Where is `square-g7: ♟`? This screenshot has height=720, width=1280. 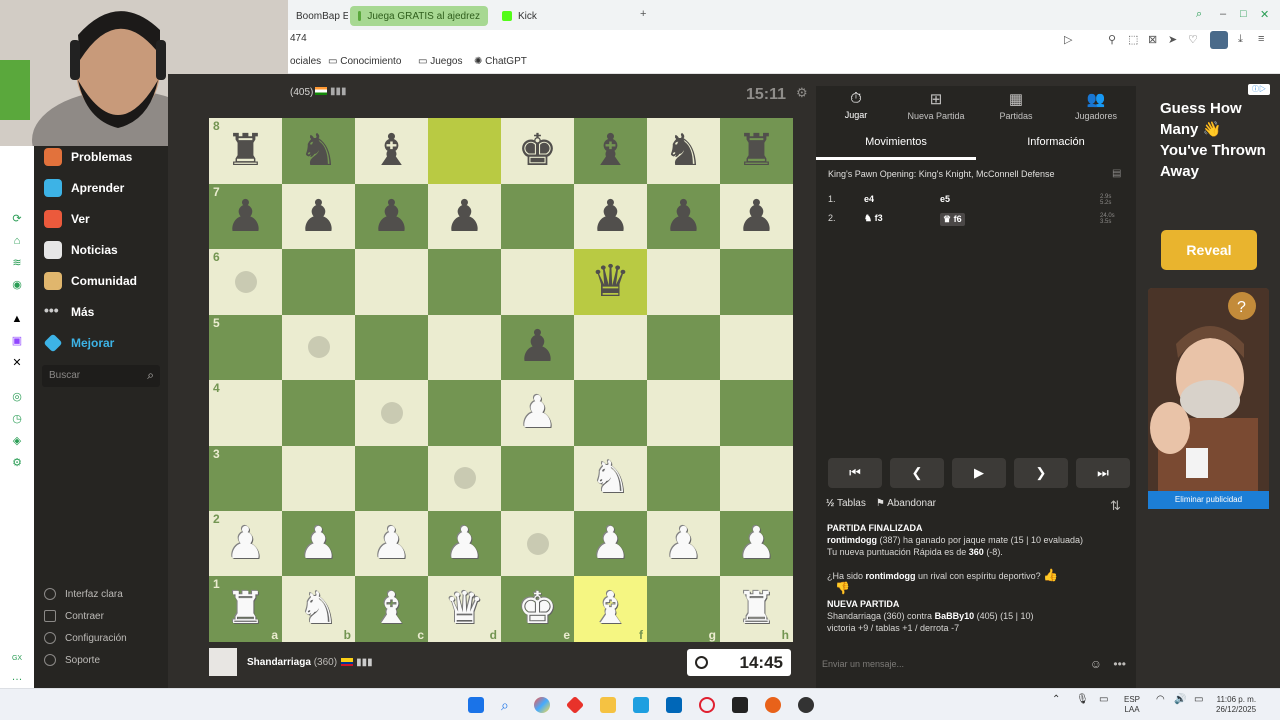 square-g7: ♟ is located at coordinates (683, 217).